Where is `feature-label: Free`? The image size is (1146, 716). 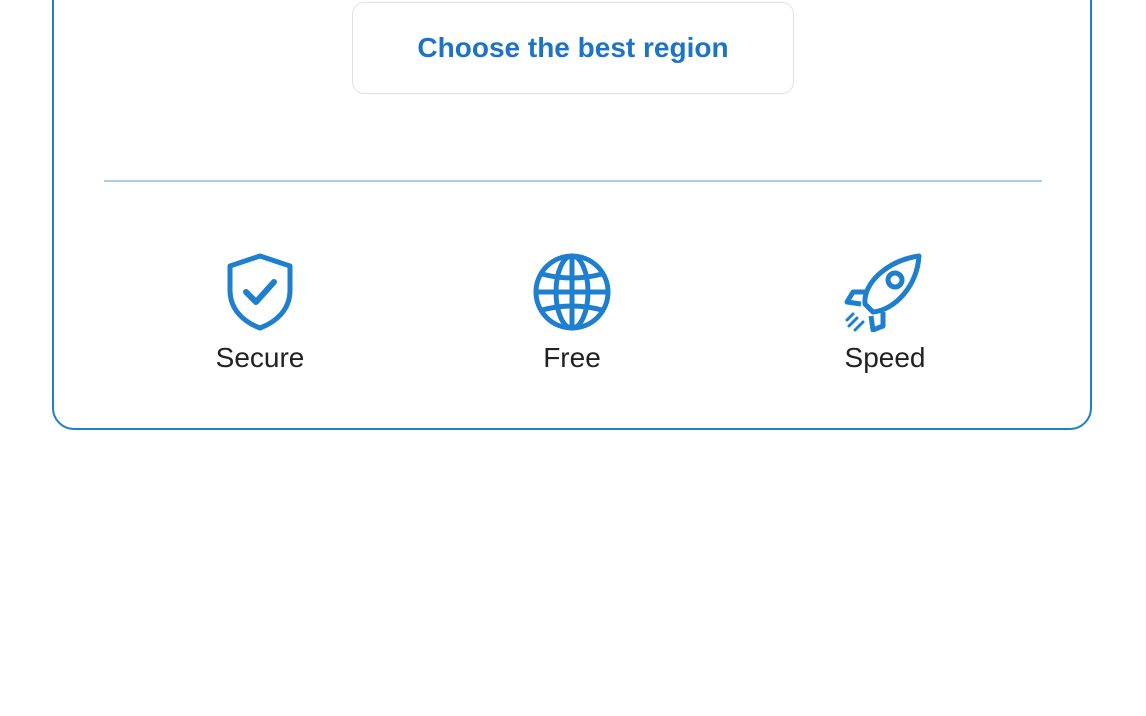
feature-label: Free is located at coordinates (572, 357).